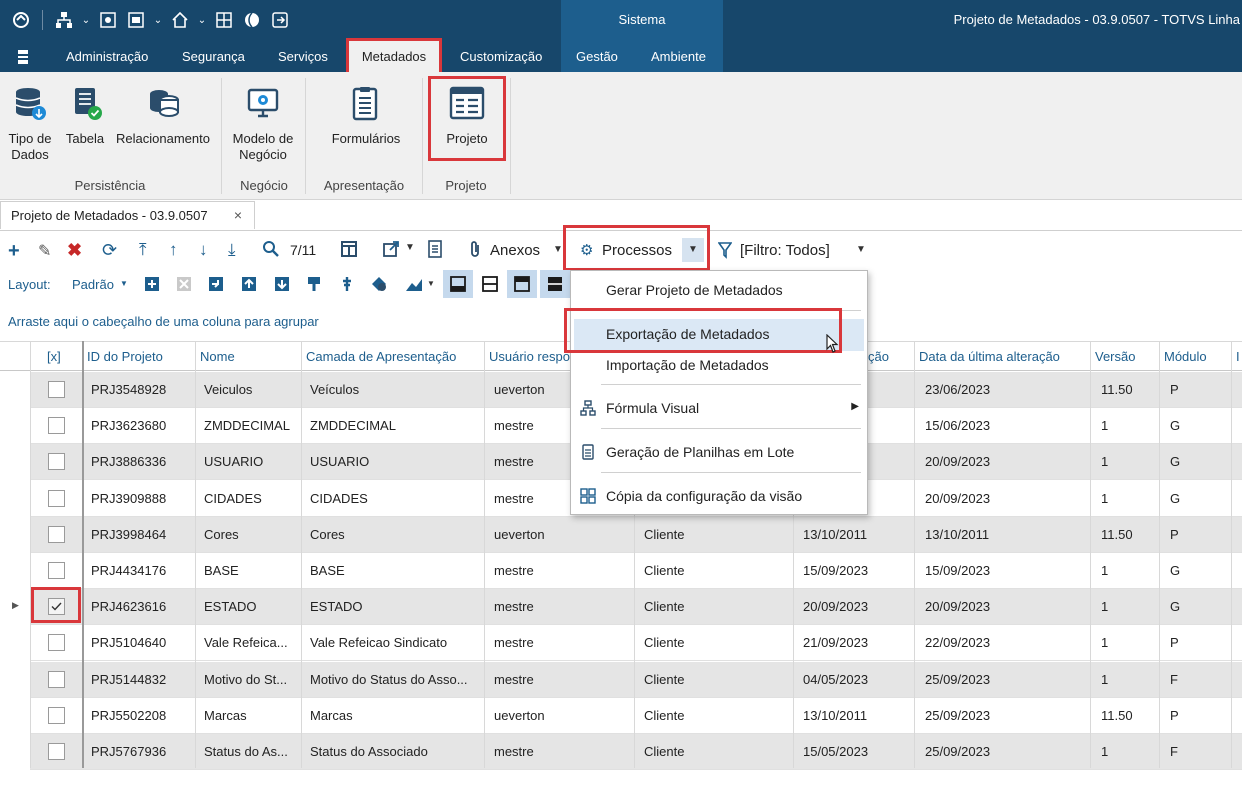  Describe the element at coordinates (1115, 356) in the screenshot. I see `header-versao: Versão` at that location.